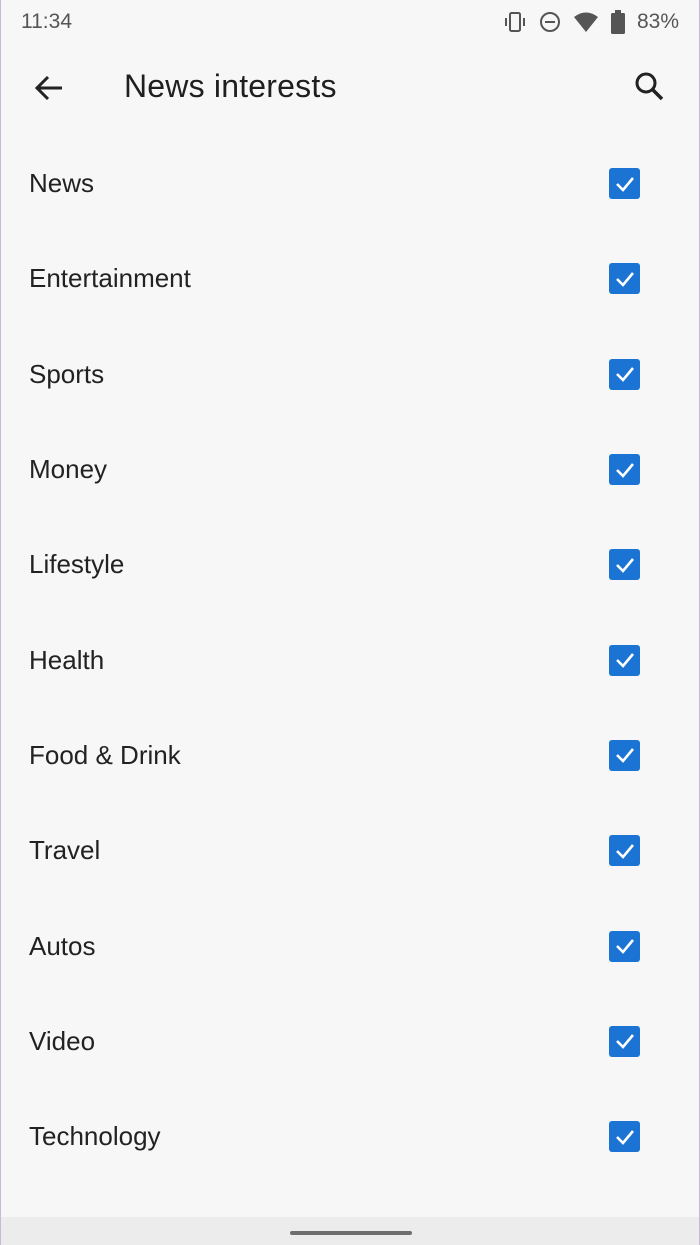 The image size is (700, 1245). Describe the element at coordinates (350, 1136) in the screenshot. I see `interest-row: Technology` at that location.